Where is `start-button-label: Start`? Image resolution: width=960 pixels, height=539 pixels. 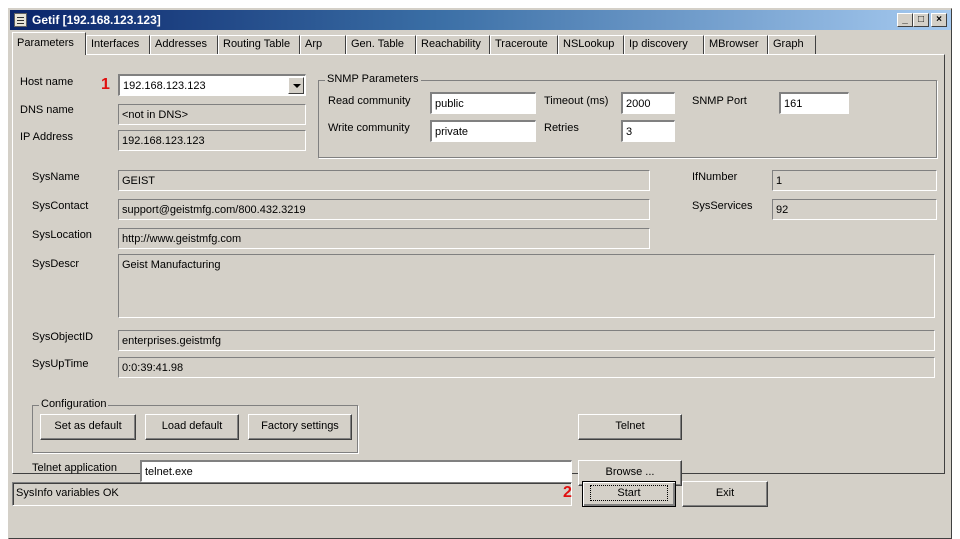
start-button-label: Start is located at coordinates (629, 493).